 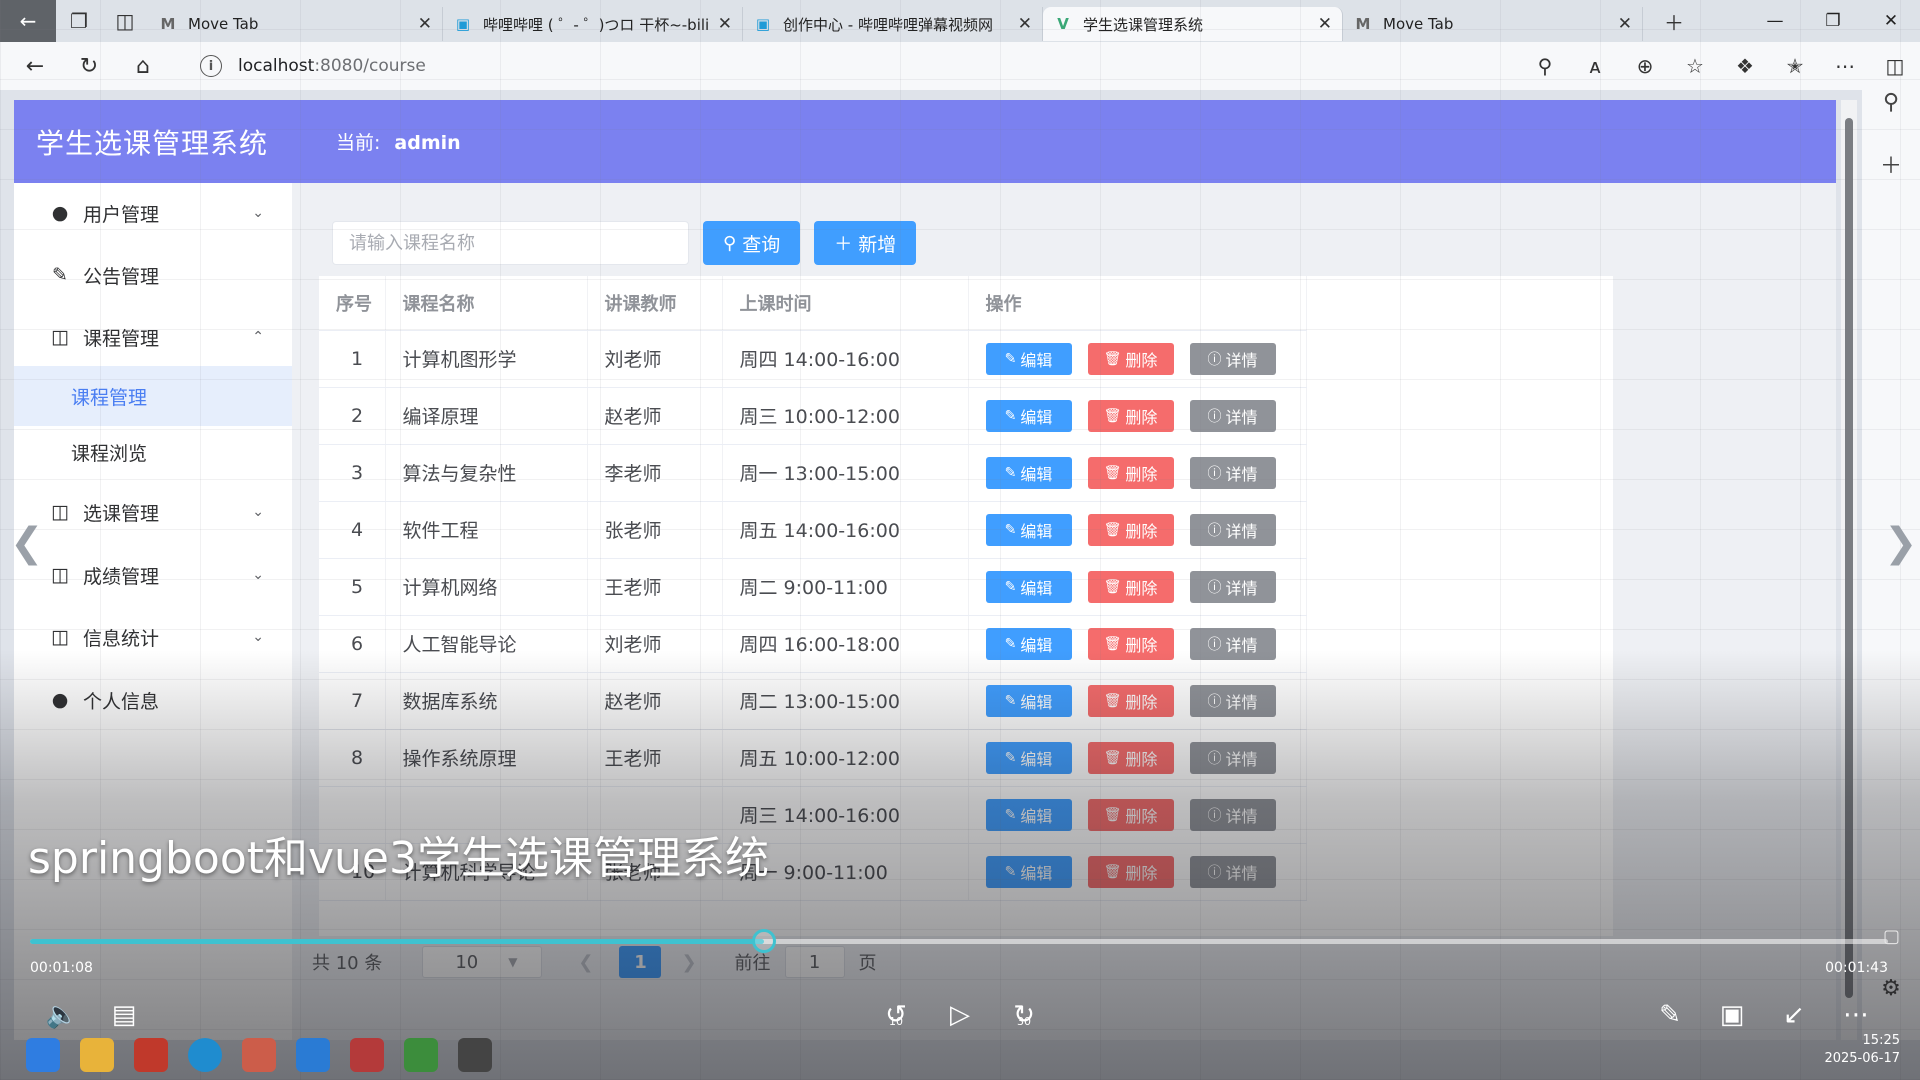 What do you see at coordinates (1895, 66) in the screenshot?
I see `sidebar-toggle-icon: ◫` at bounding box center [1895, 66].